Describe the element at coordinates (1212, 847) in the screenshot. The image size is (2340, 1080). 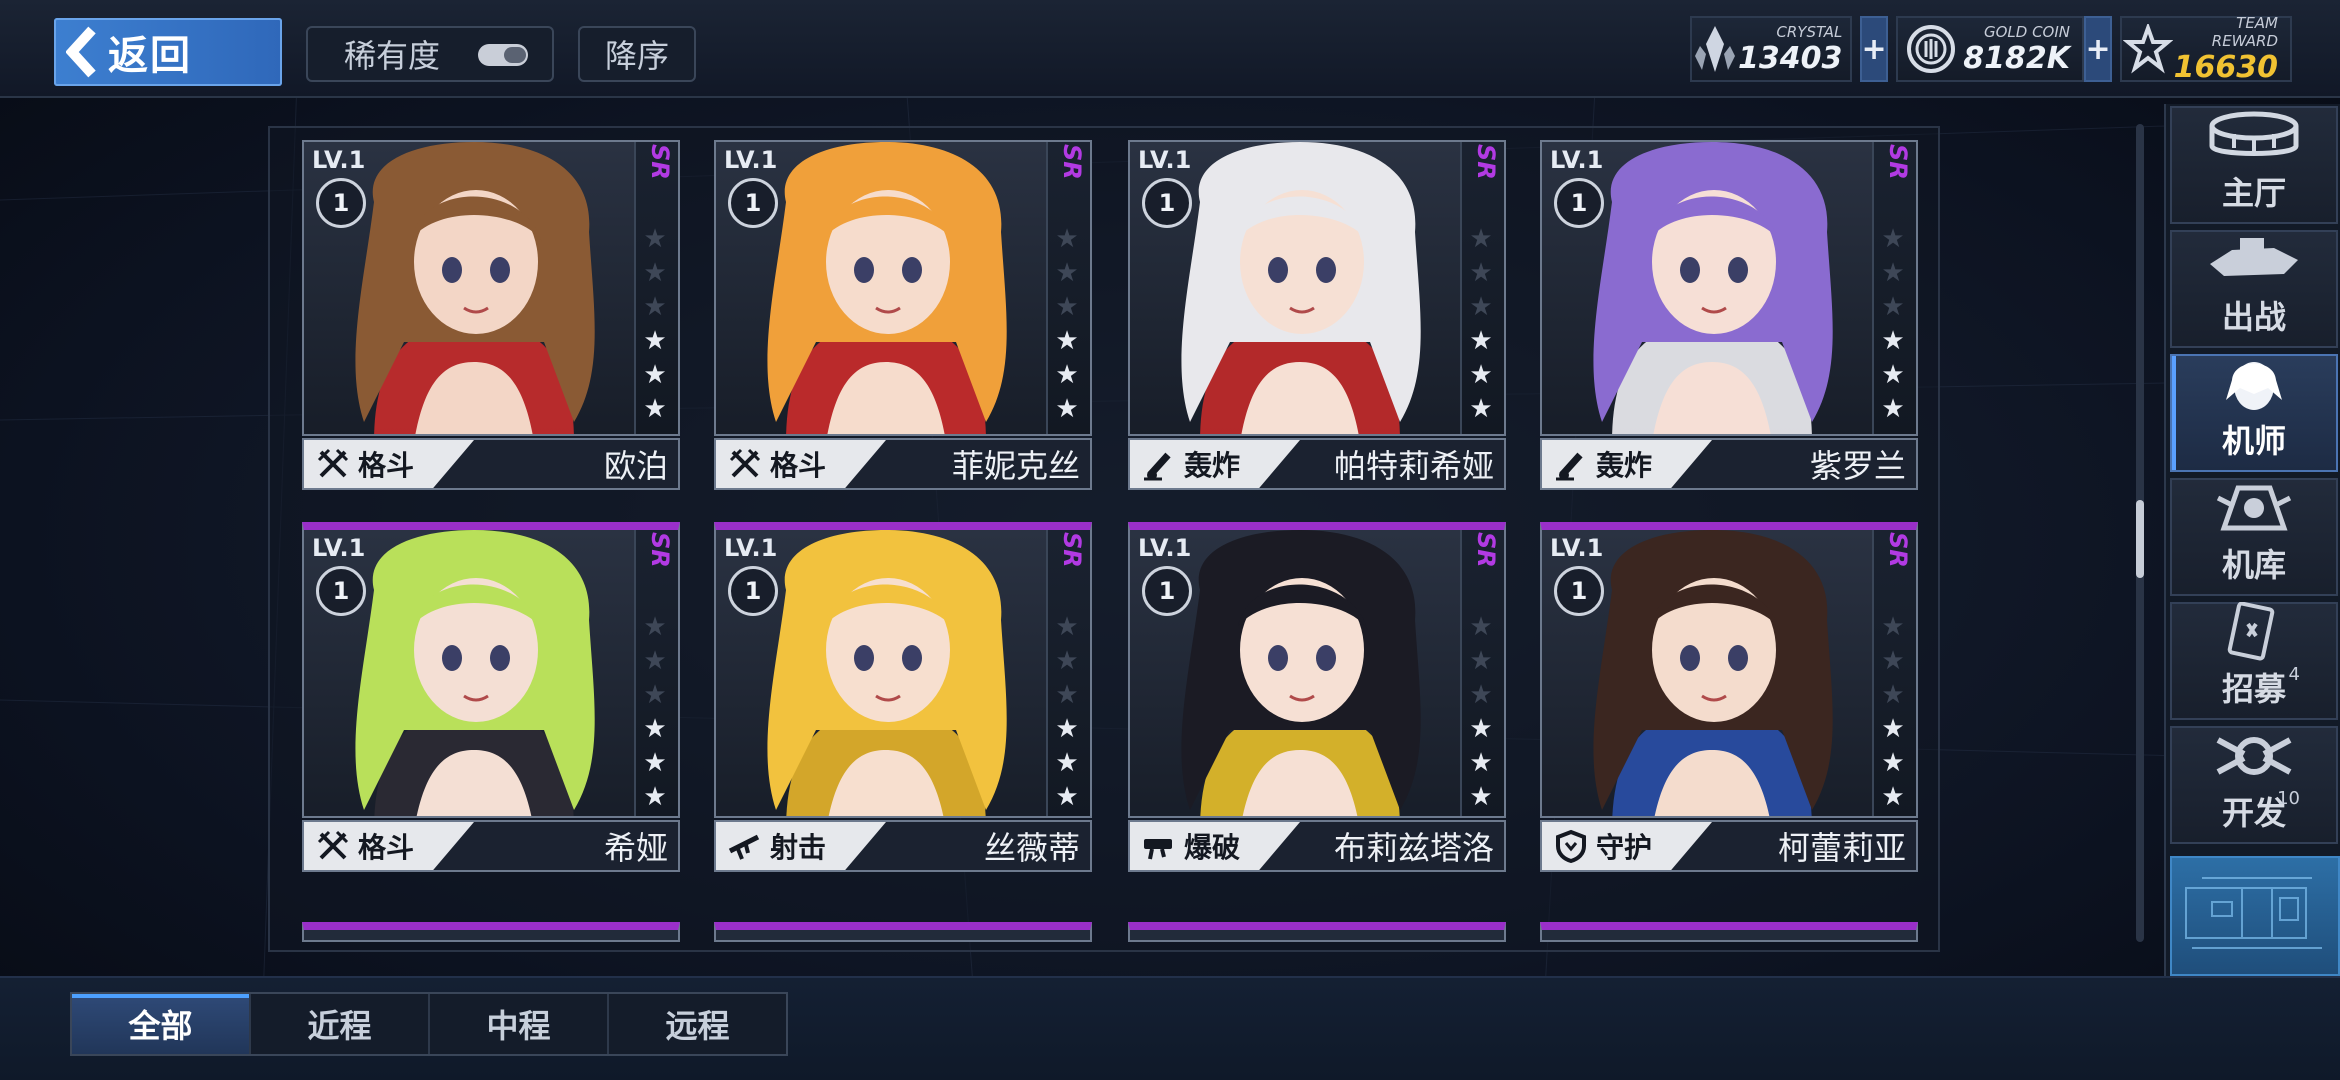
I see `pilot-type-label: 爆破` at that location.